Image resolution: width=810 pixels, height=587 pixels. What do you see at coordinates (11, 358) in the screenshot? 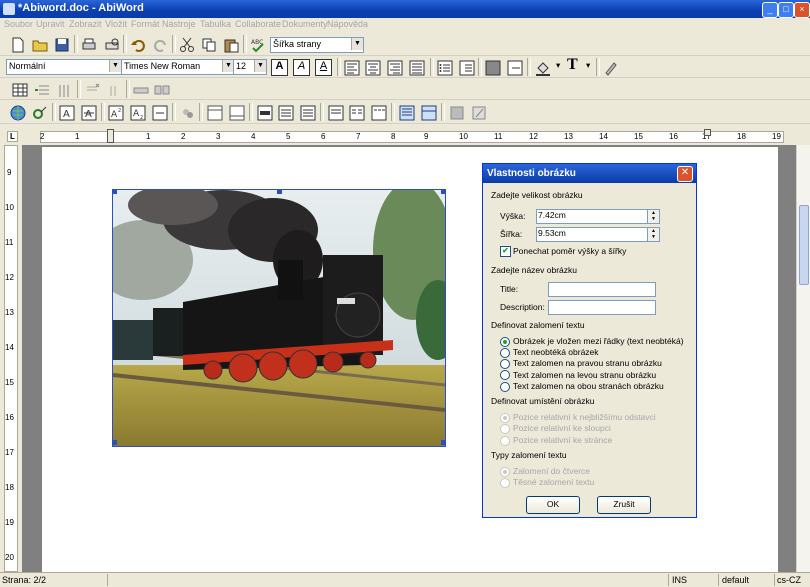
I see `vertical-ruler: 9 10 11 12 13 14 15 16 17 18 19 20` at bounding box center [11, 358].